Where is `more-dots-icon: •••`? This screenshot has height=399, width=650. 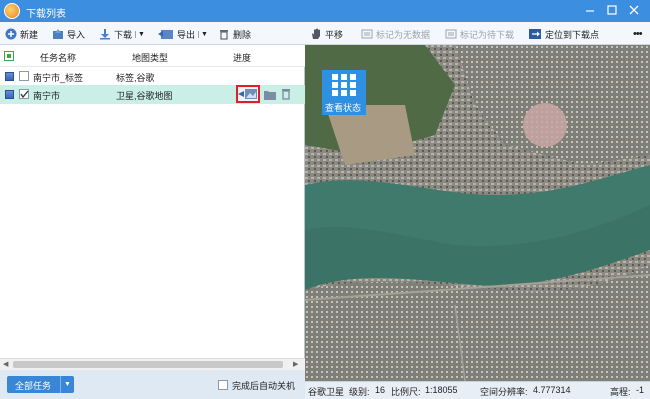
more-dots-icon: ••• is located at coordinates (638, 34).